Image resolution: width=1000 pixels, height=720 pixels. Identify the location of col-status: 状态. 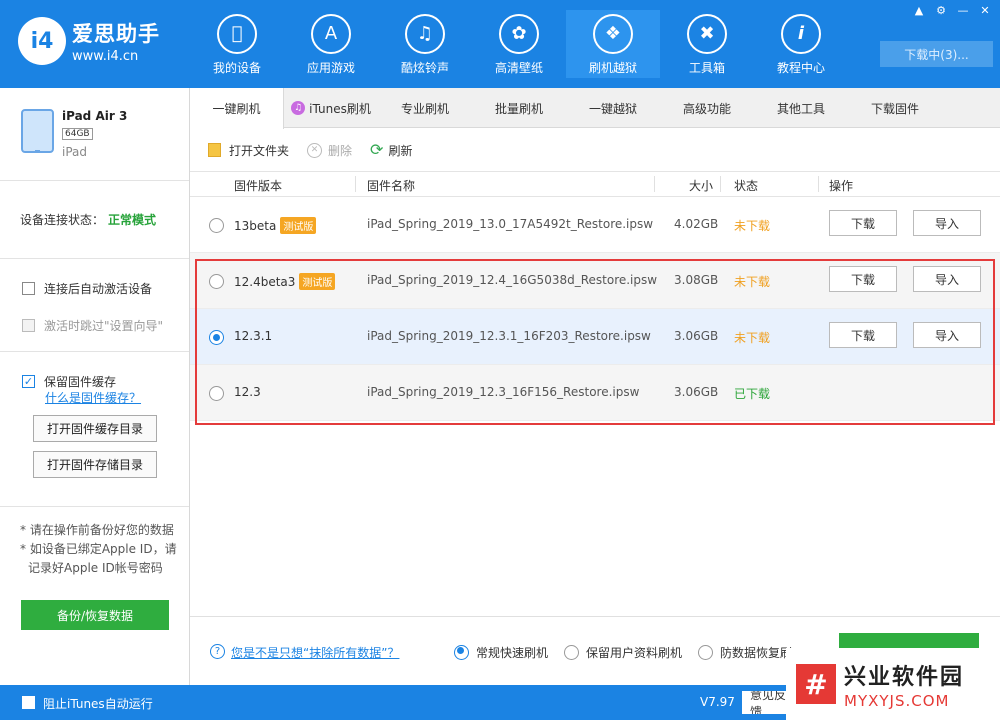
(746, 186).